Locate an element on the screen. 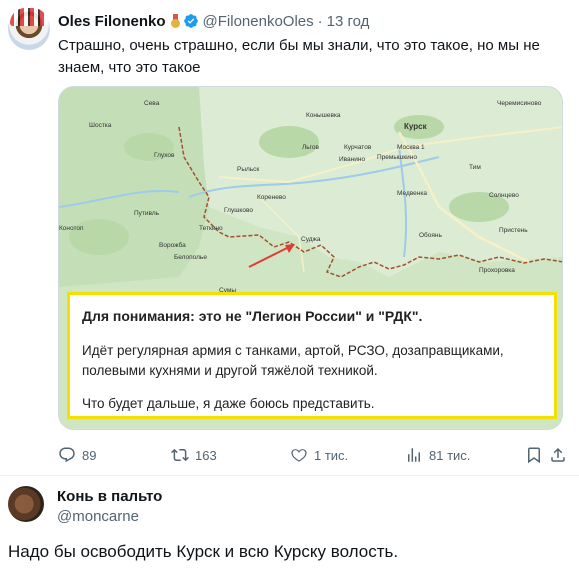 This screenshot has width=579, height=568. map-label-cheremisinovo: Черемисиново is located at coordinates (519, 103).